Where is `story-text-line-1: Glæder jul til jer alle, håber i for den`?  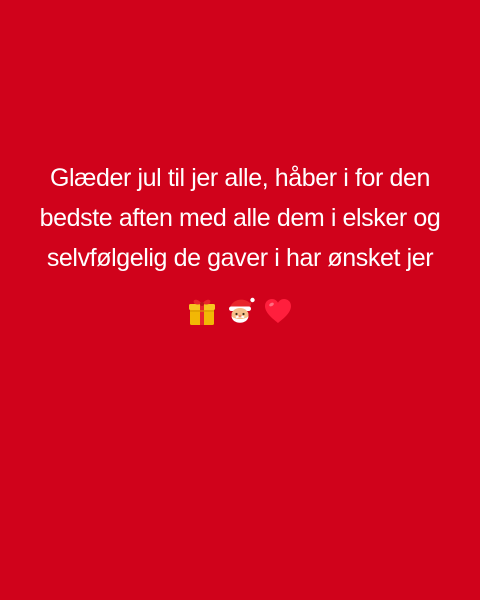
story-text-line-1: Glæder jul til jer alle, håber i for den is located at coordinates (240, 178).